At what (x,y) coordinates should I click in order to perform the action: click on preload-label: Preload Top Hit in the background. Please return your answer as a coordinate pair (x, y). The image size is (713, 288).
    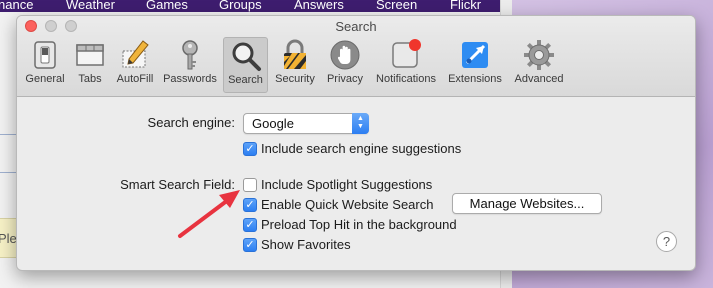
    Looking at the image, I should click on (359, 224).